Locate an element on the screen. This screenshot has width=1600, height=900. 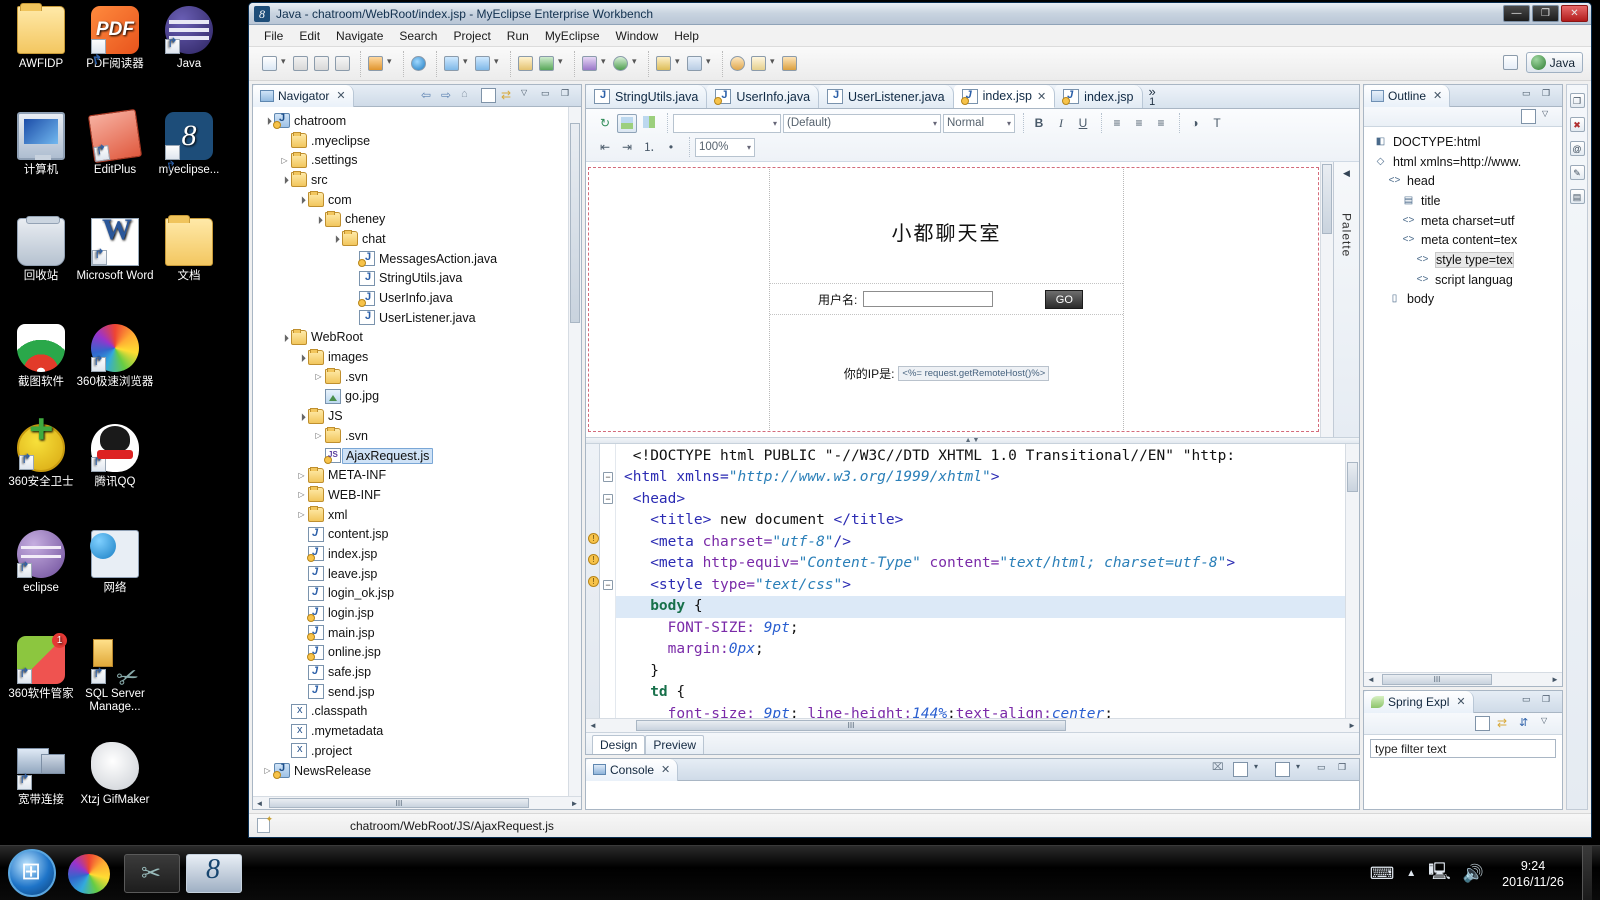
tab-preview: Preview is located at coordinates (675, 744).